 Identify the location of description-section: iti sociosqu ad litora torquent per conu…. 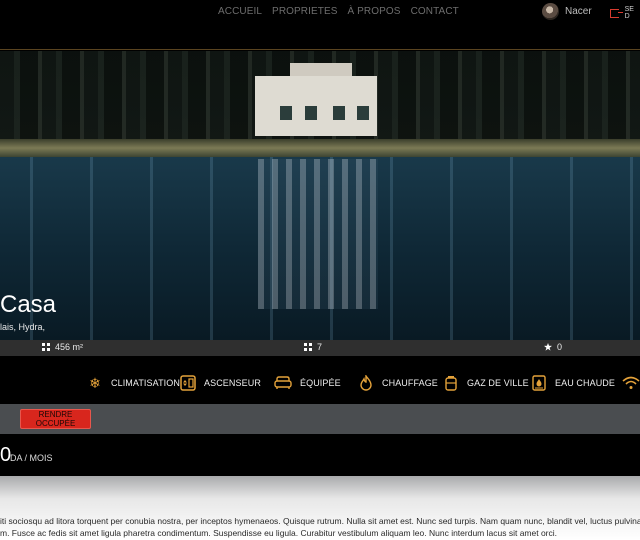
(320, 508).